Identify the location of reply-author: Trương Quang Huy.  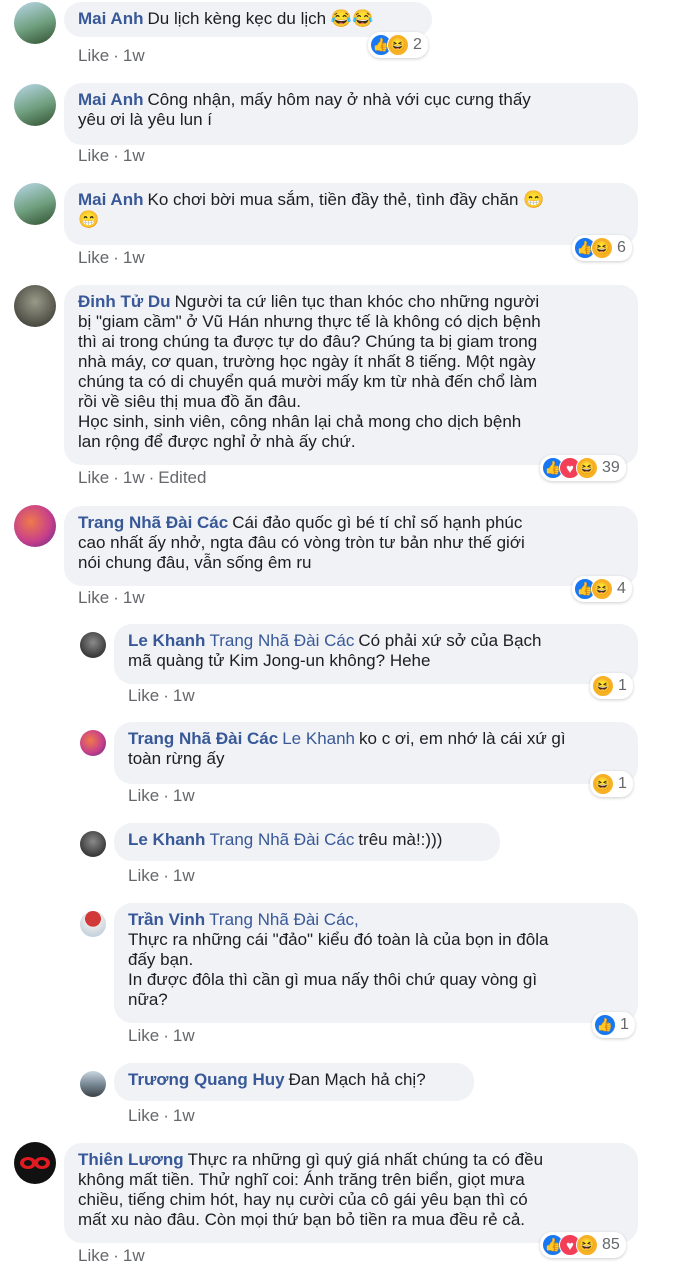
(206, 1079).